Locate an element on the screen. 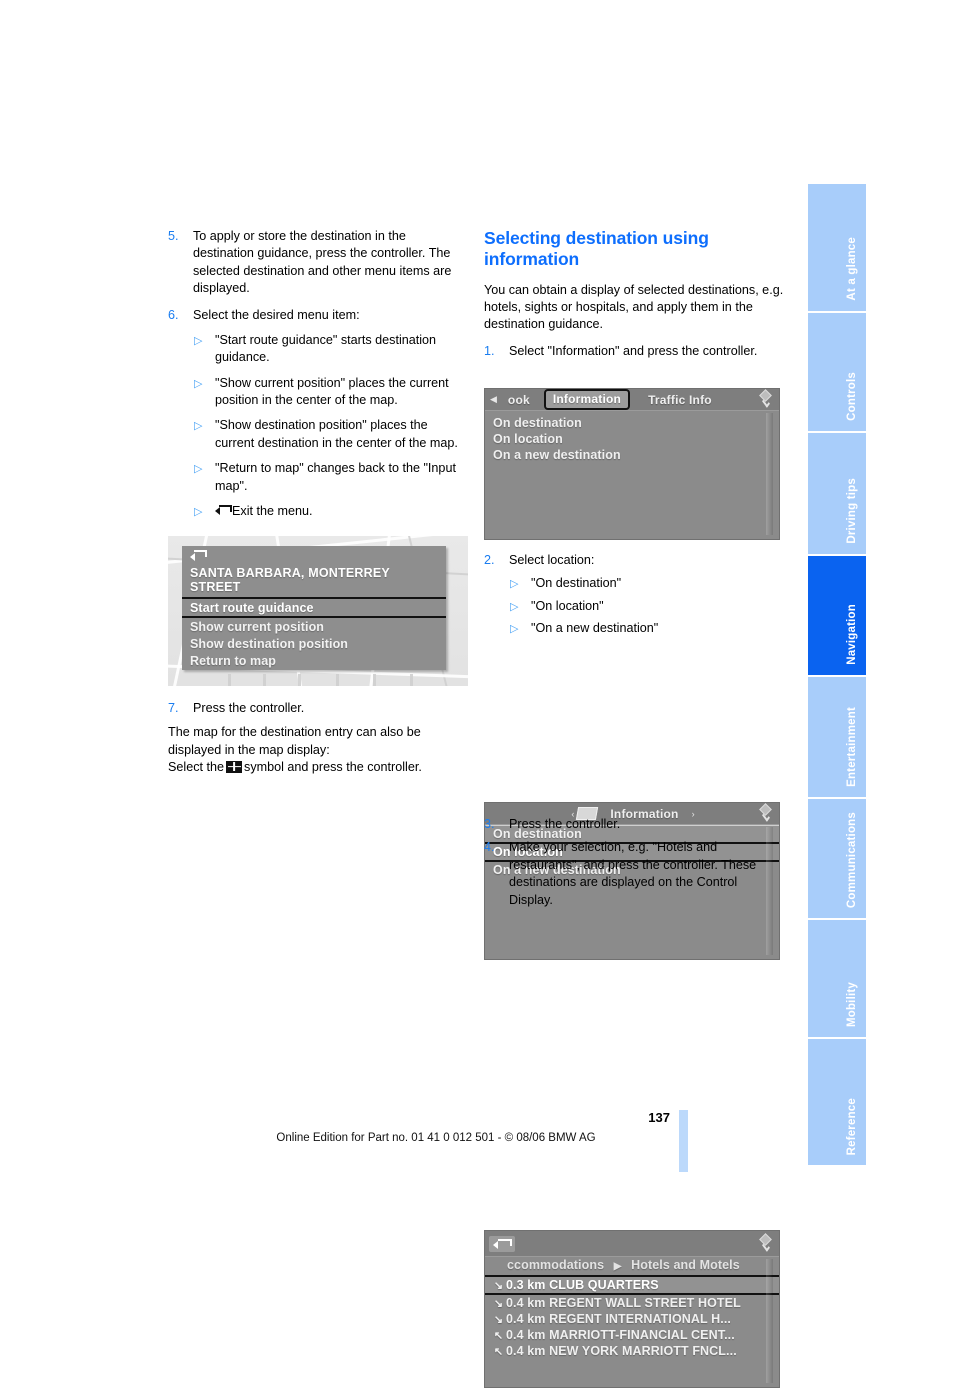  tab-traffic-info: Traffic Info is located at coordinates (680, 400).